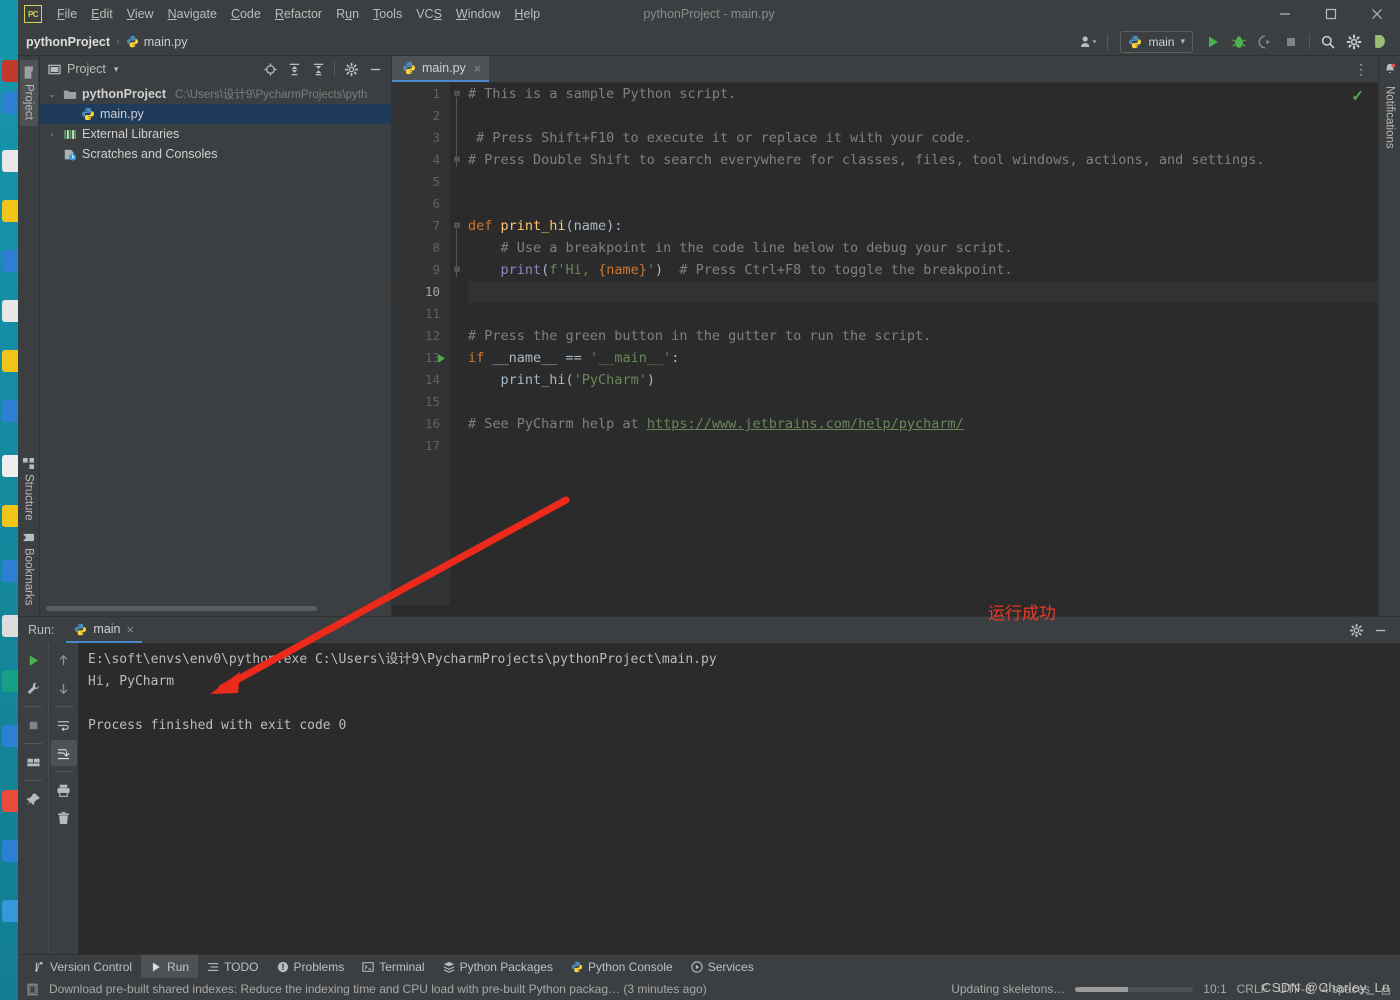 The height and width of the screenshot is (1000, 1400). What do you see at coordinates (1357, 96) in the screenshot?
I see `inspection-status-icon: ✓` at bounding box center [1357, 96].